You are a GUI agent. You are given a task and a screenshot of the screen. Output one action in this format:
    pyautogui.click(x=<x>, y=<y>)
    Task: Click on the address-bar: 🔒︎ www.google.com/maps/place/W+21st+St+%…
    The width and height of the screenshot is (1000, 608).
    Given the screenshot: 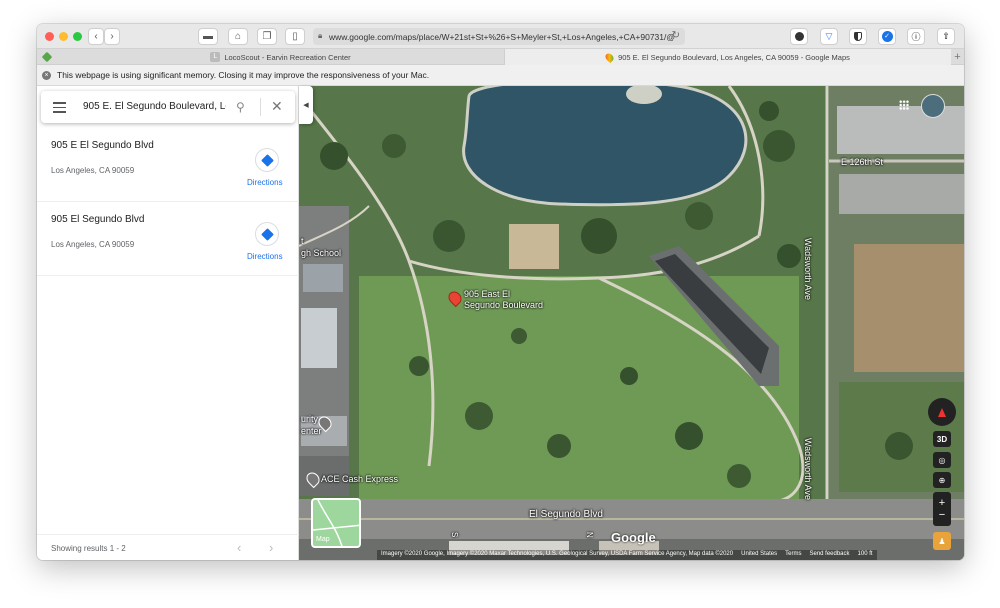 What is the action you would take?
    pyautogui.click(x=499, y=36)
    